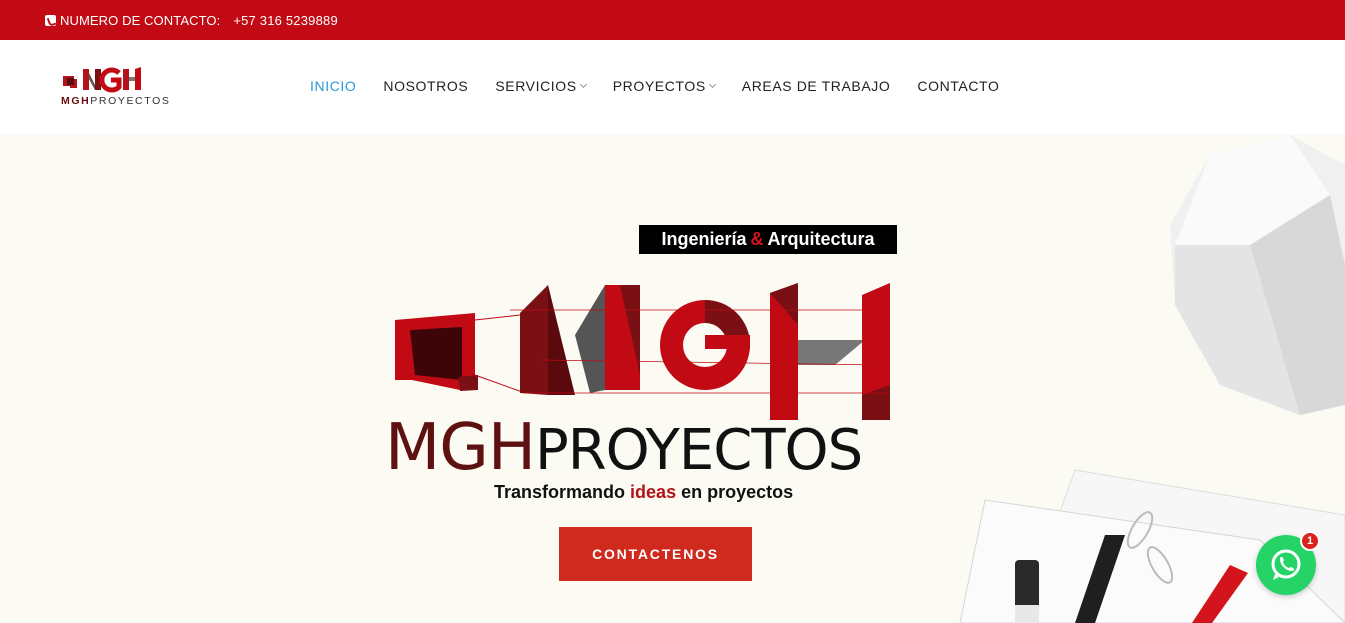 The width and height of the screenshot is (1345, 623). Describe the element at coordinates (672, 20) in the screenshot. I see `top-contact-bar: NUMERO DE CONTACTO: +57 316 5239889` at that location.